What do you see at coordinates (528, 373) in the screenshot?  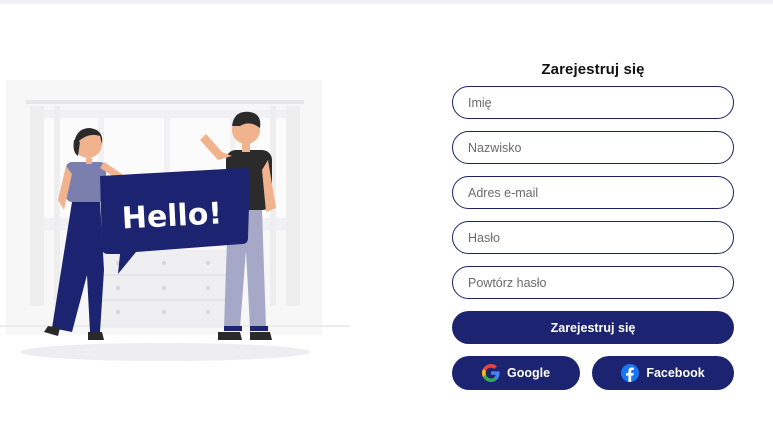 I see `google-button-label: Google` at bounding box center [528, 373].